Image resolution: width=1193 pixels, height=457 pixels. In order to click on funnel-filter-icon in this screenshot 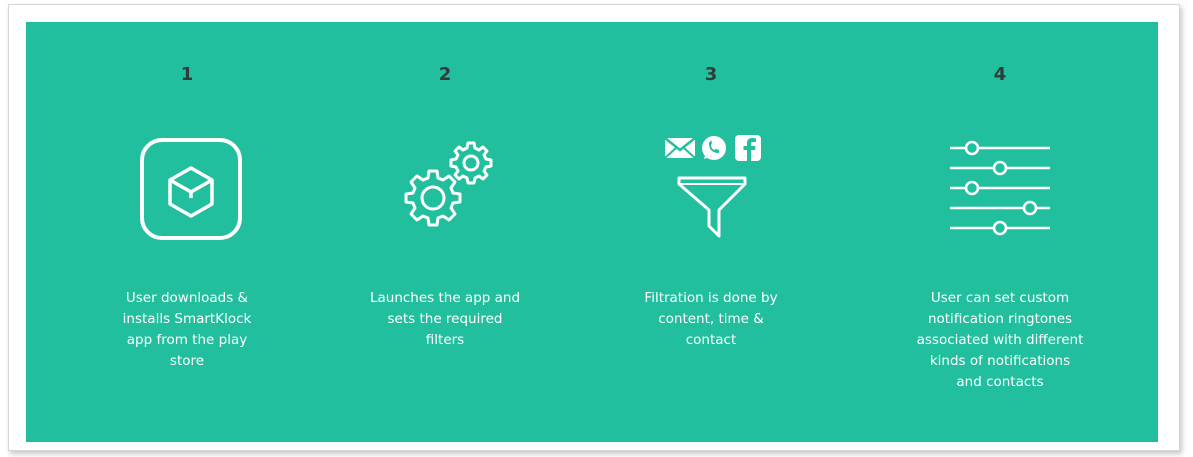, I will do `click(711, 192)`.